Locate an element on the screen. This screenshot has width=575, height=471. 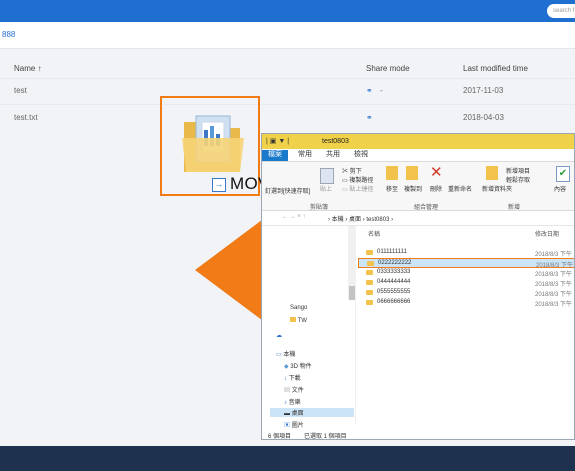
nav-item-3d-objects: ◆ 3D 物件 is located at coordinates (298, 365).